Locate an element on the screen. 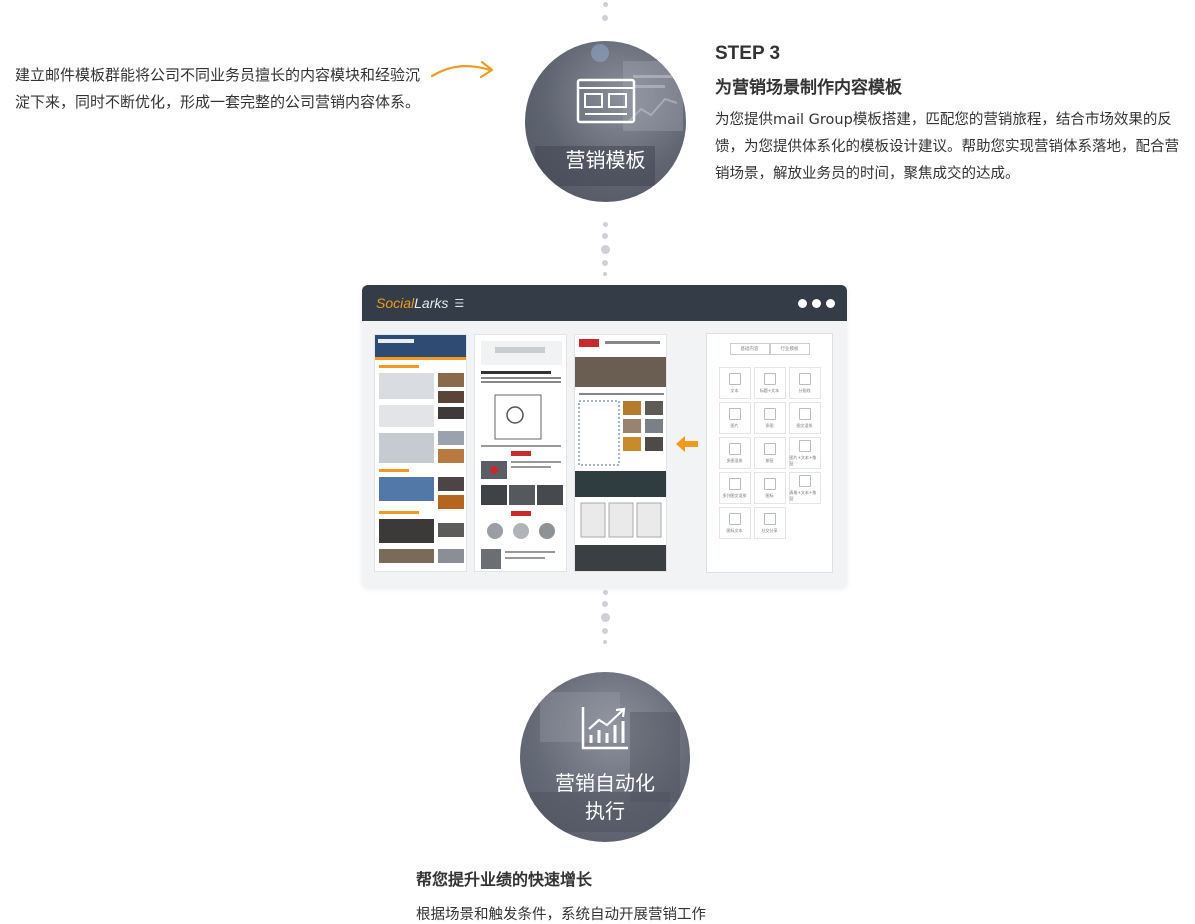 This screenshot has height=924, width=1195. palette-item: 图标文本 is located at coordinates (734, 523).